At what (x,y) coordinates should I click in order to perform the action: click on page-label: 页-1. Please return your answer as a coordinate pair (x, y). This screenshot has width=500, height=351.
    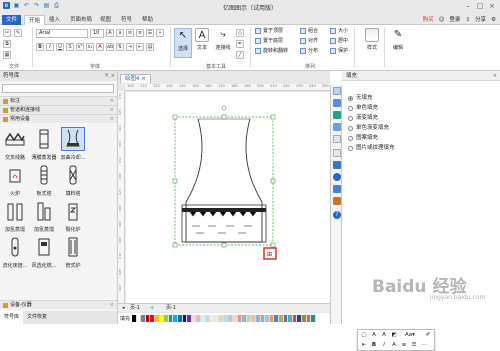
    Looking at the image, I should click on (135, 308).